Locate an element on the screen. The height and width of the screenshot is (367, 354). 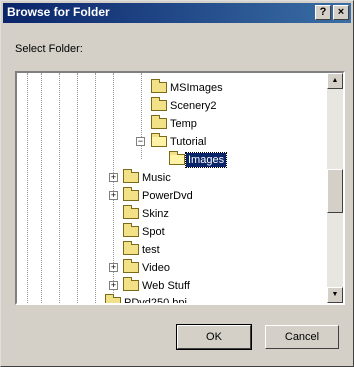
title-bar: Browse for Folder ? × is located at coordinates (177, 13).